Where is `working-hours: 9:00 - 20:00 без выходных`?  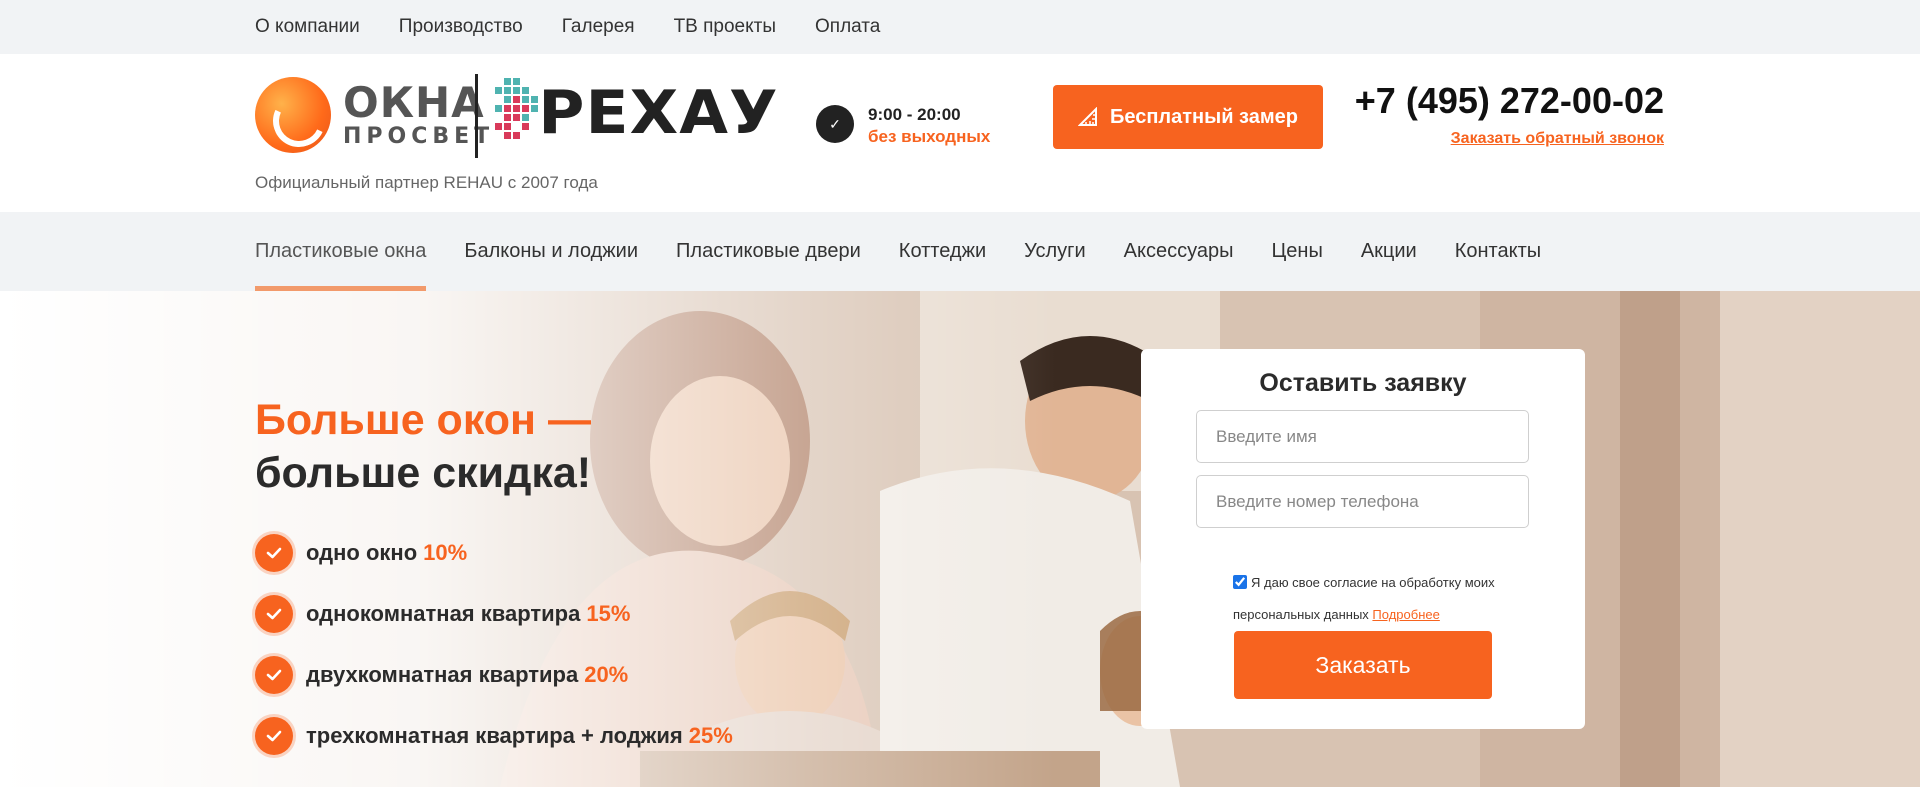
working-hours: 9:00 - 20:00 без выходных is located at coordinates (929, 126).